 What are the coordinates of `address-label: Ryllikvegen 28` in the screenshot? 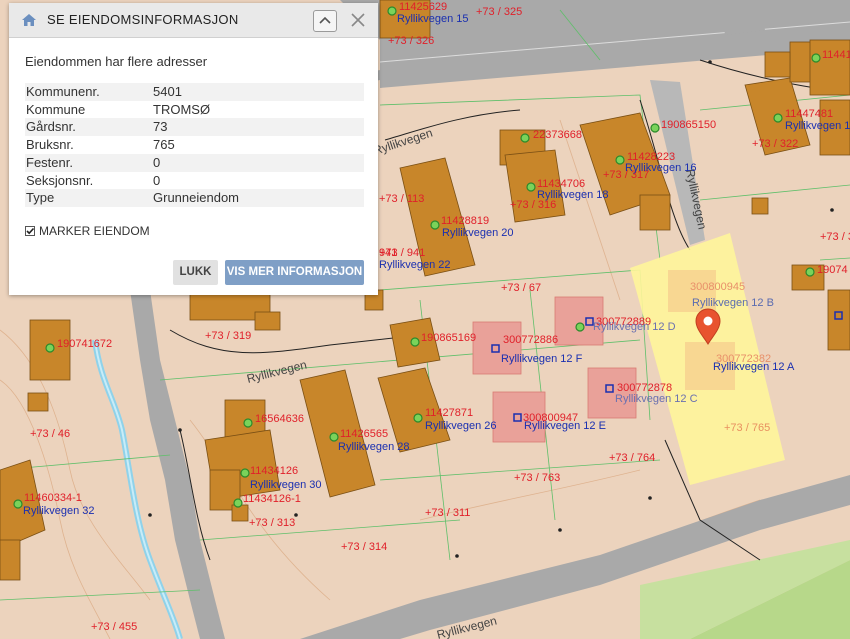 It's located at (374, 447).